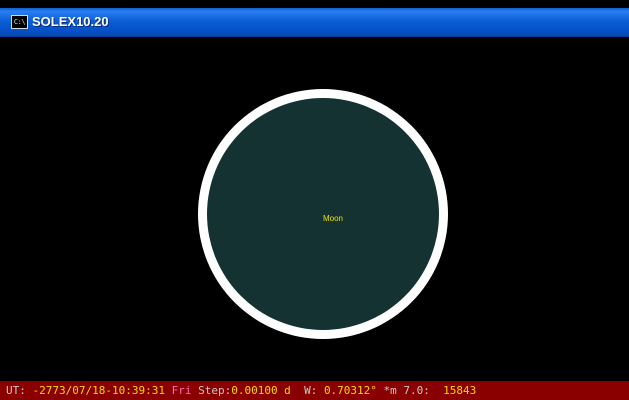 This screenshot has height=400, width=629. What do you see at coordinates (261, 390) in the screenshot?
I see `step-value: 0.00100 d` at bounding box center [261, 390].